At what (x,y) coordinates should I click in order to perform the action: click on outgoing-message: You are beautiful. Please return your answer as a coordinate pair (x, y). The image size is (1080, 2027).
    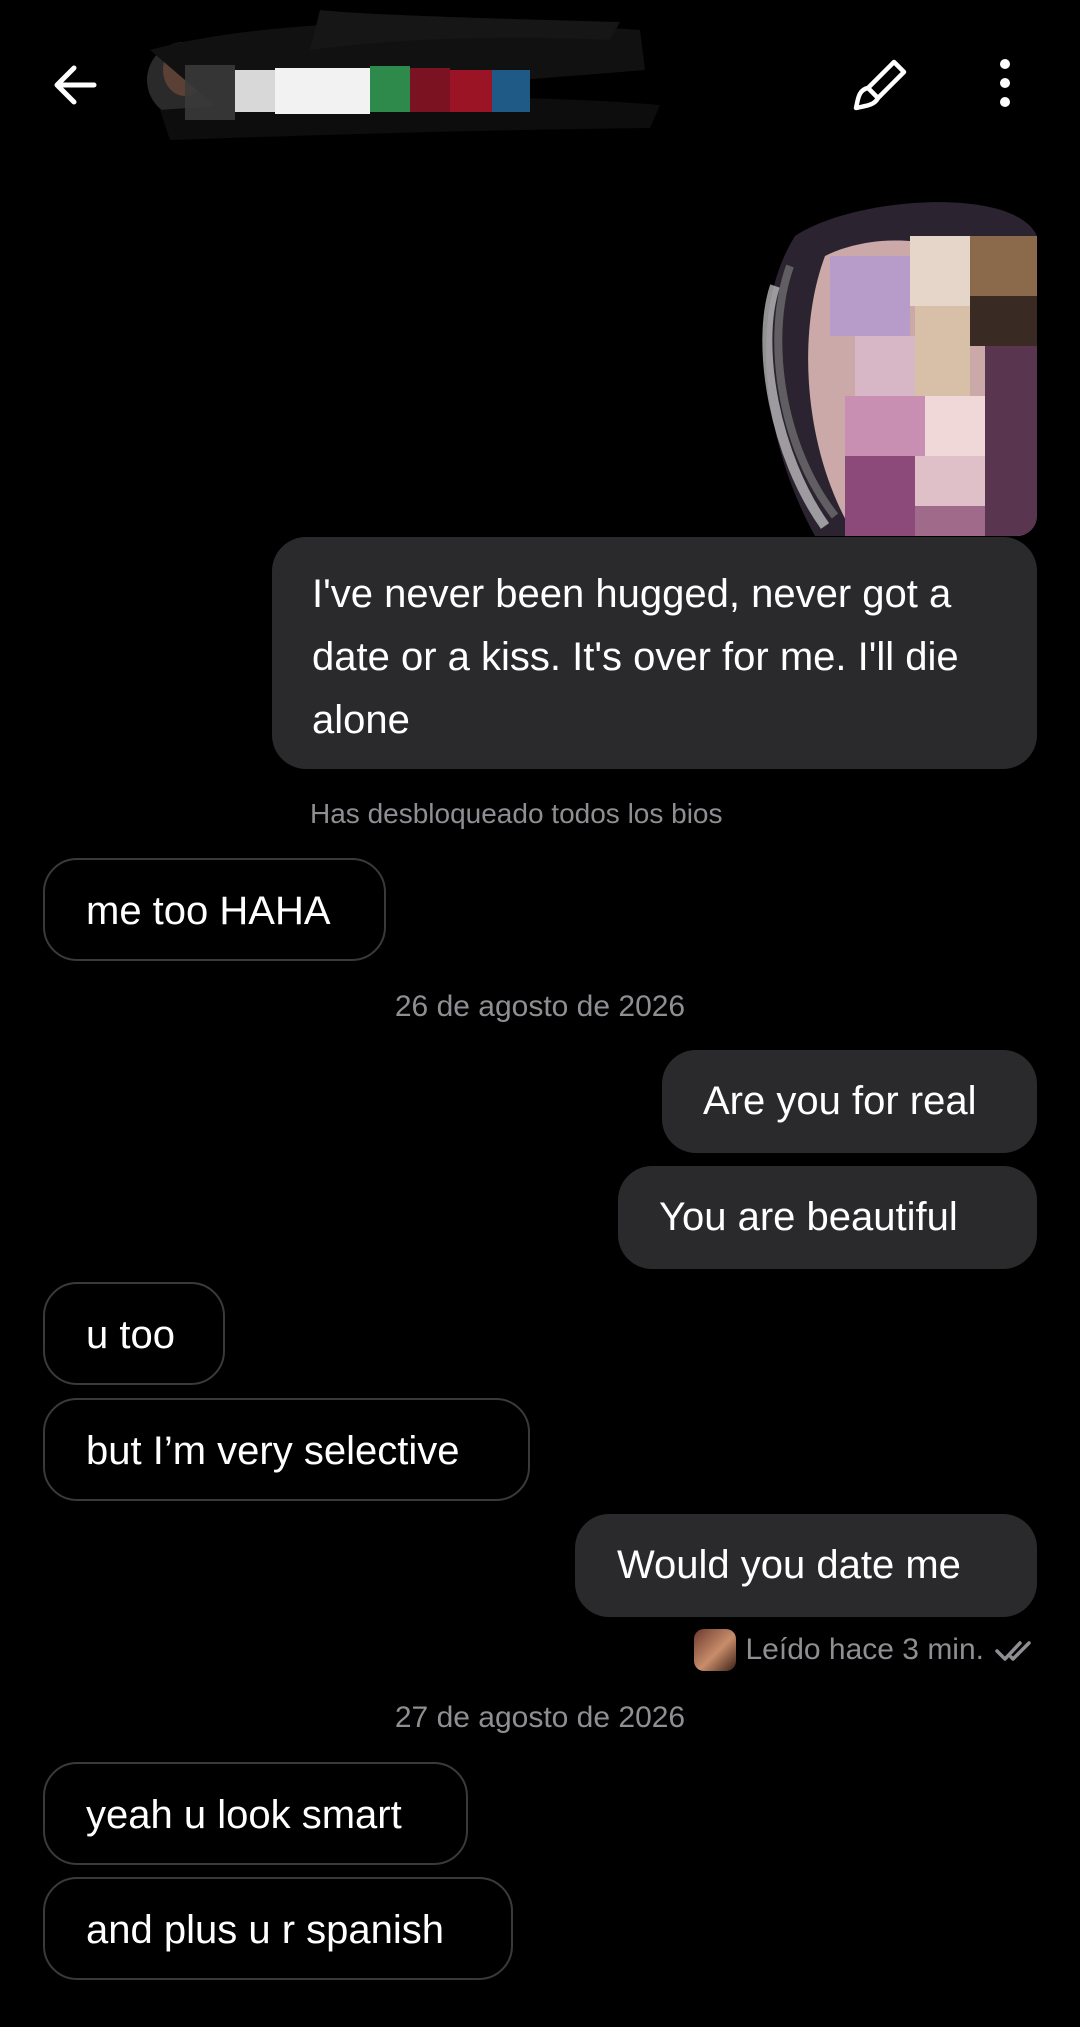
    Looking at the image, I should click on (827, 1217).